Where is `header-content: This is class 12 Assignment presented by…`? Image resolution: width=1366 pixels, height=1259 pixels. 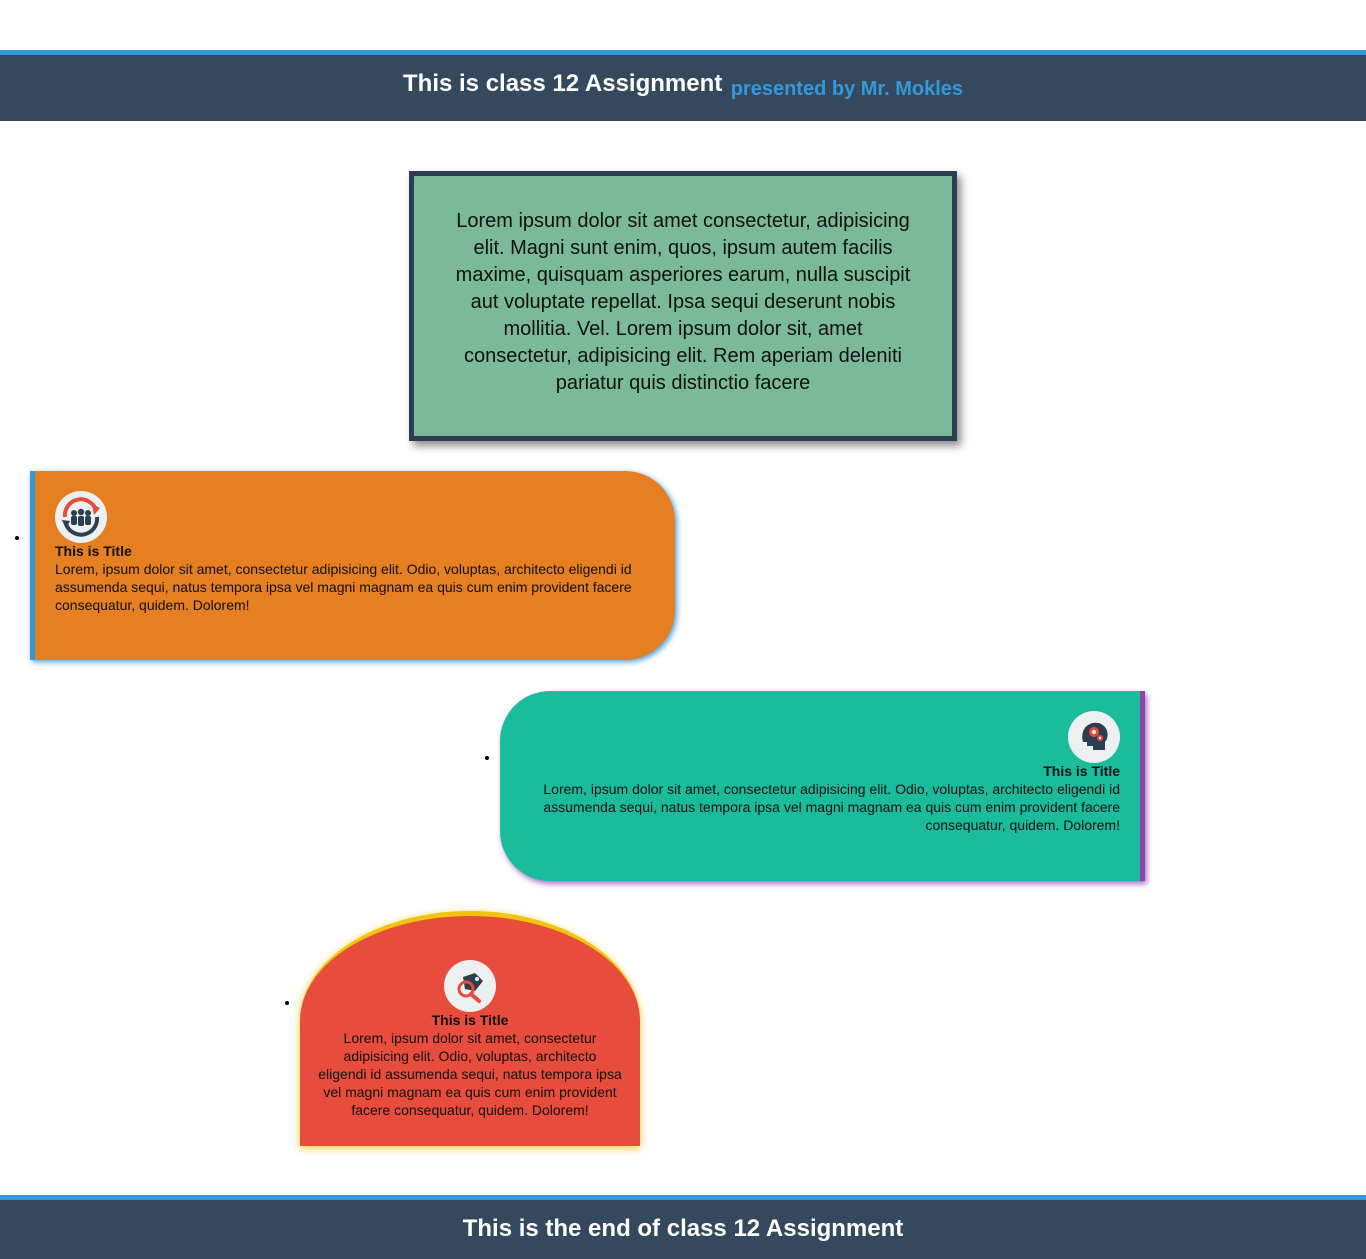 header-content: This is class 12 Assignment presented by… is located at coordinates (683, 85).